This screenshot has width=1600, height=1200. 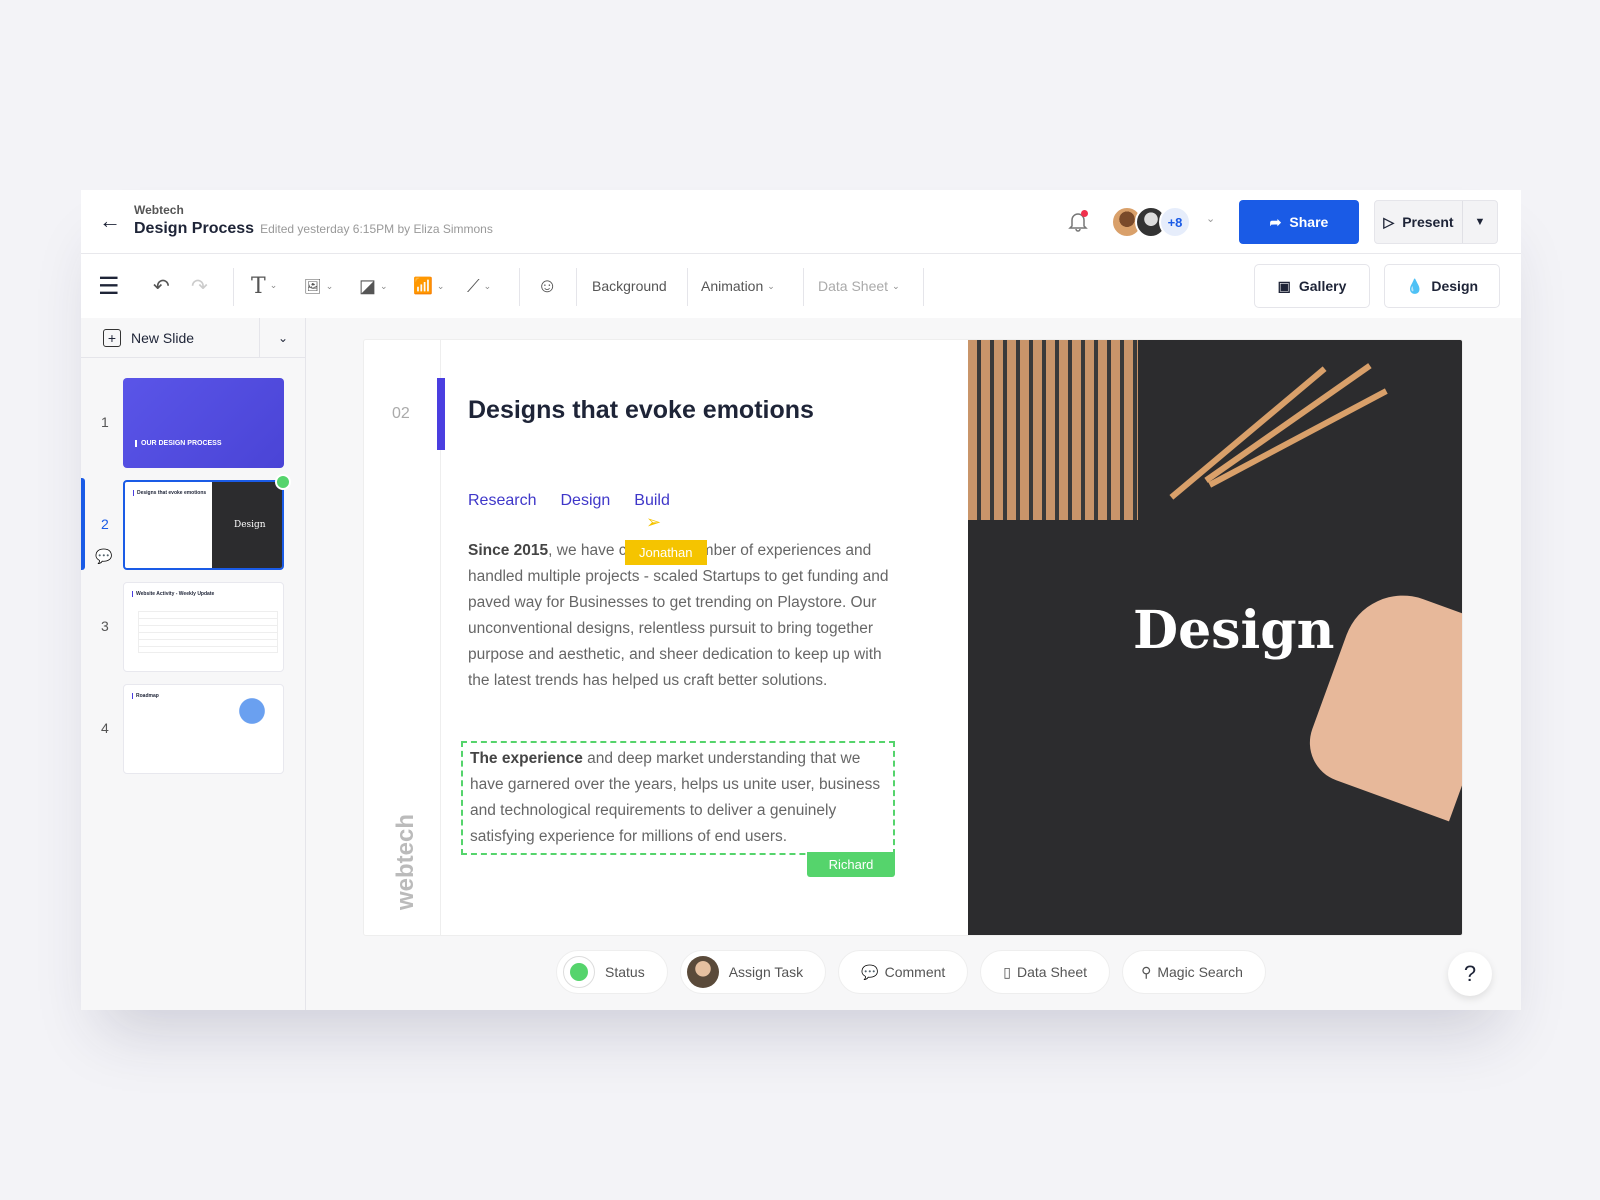 I want to click on tab-design: Design, so click(x=585, y=501).